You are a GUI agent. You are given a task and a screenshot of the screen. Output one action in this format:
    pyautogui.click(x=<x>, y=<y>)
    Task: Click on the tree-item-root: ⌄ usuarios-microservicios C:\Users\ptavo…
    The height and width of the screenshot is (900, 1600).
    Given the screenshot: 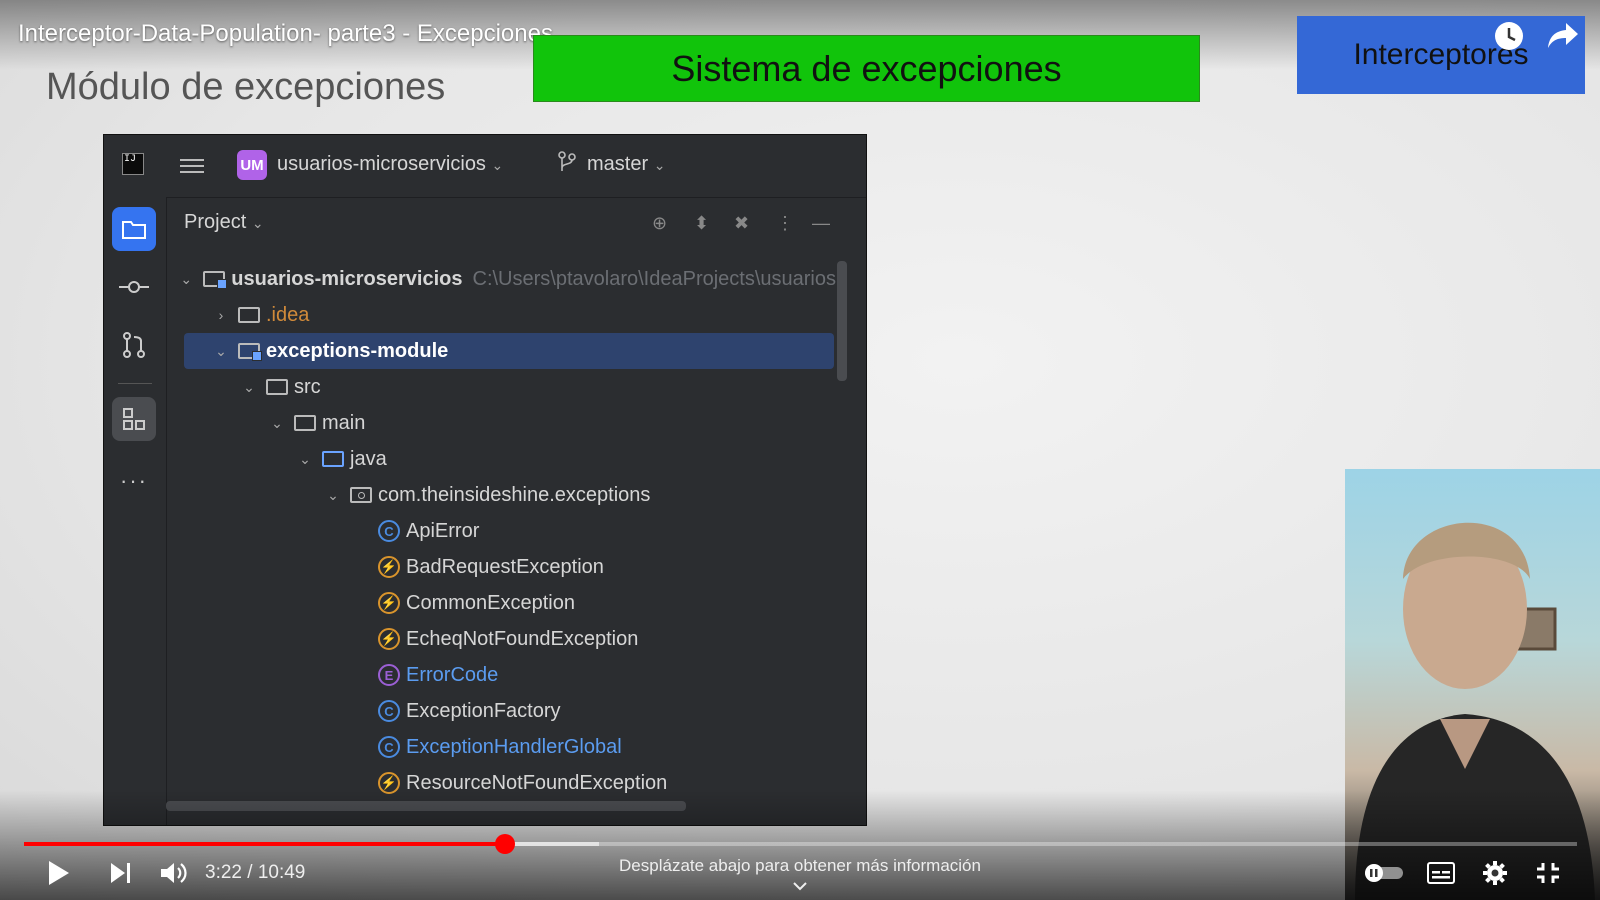 What is the action you would take?
    pyautogui.click(x=501, y=279)
    